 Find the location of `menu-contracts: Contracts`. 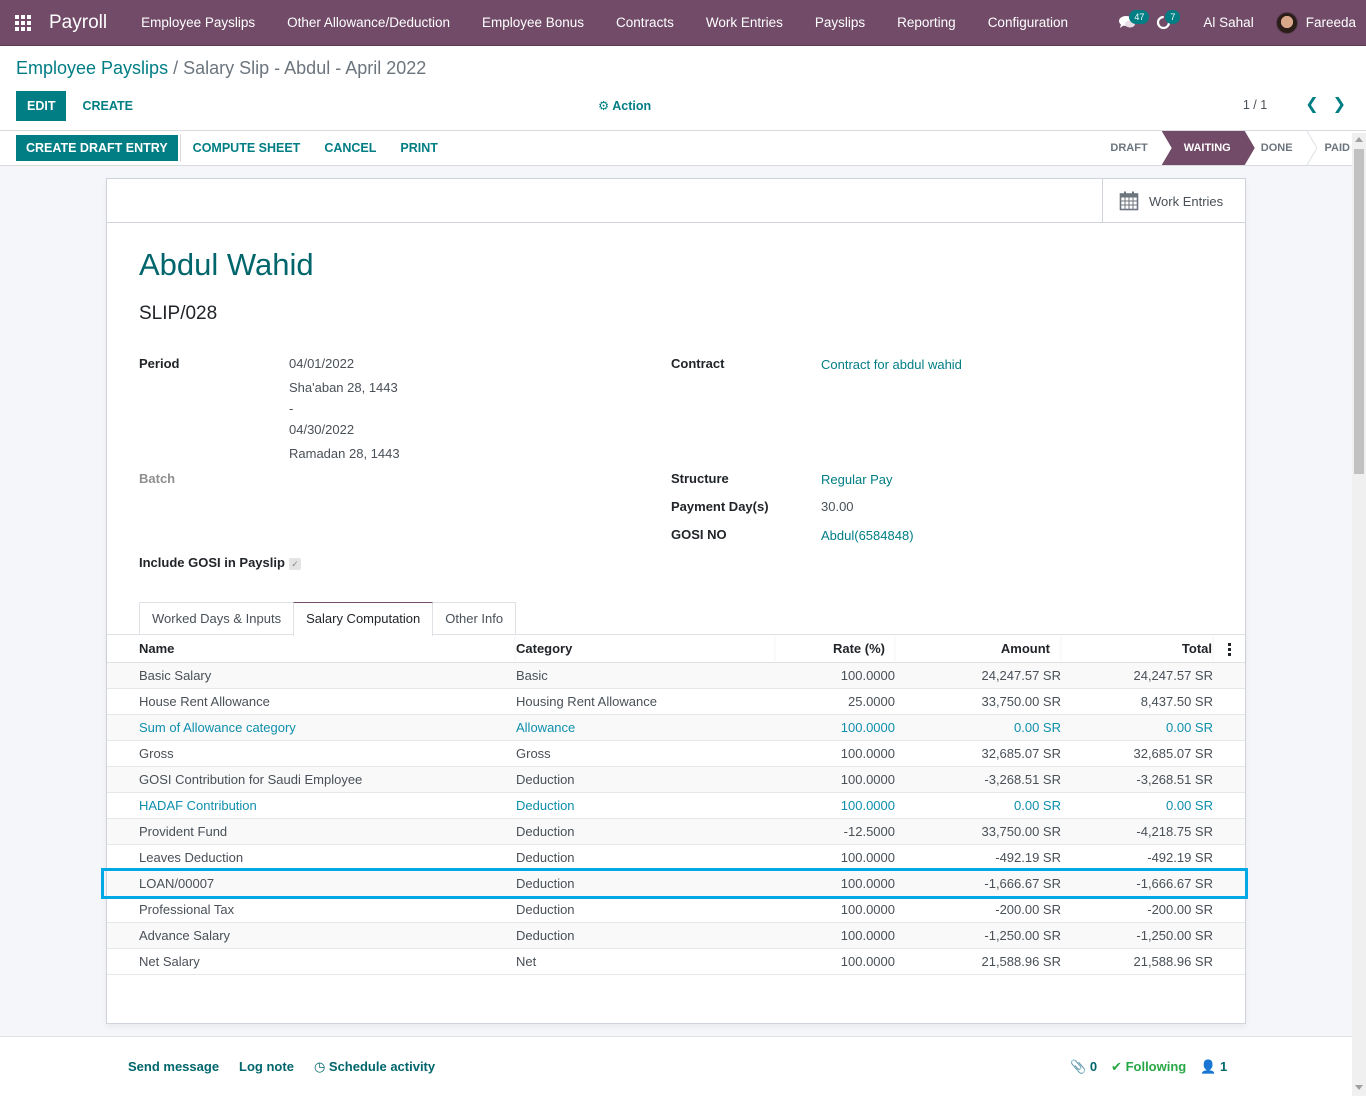

menu-contracts: Contracts is located at coordinates (645, 23).